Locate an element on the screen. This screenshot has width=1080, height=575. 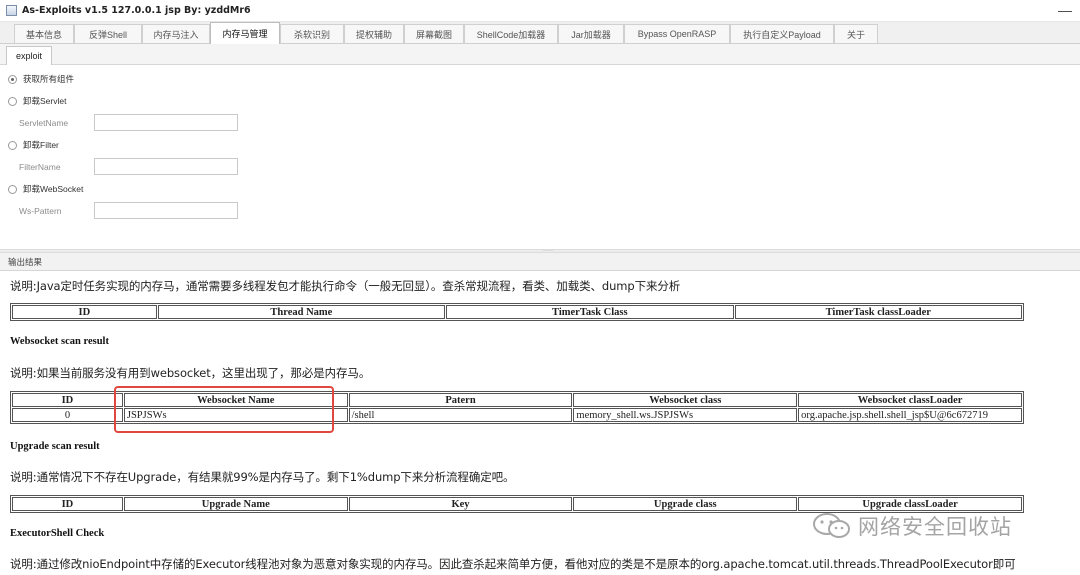
tab-shellcode-loader: ShellCode加载器 is located at coordinates (511, 33).